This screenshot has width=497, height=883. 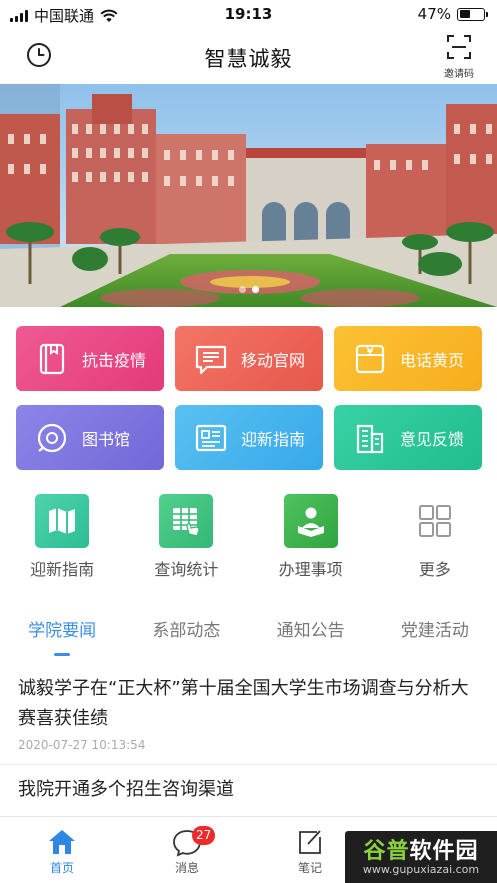 What do you see at coordinates (186, 521) in the screenshot?
I see `spreadsheet-touch-icon` at bounding box center [186, 521].